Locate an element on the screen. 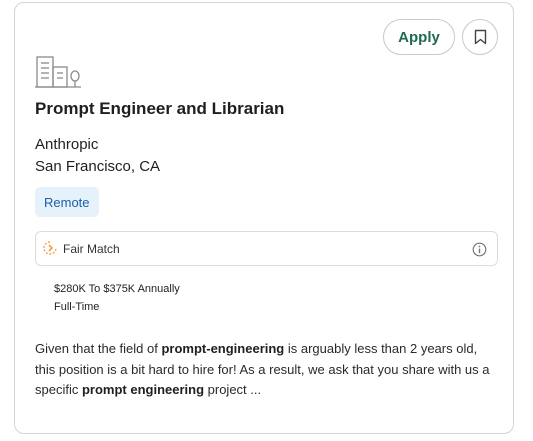  match-indicator: Fair Match is located at coordinates (266, 248).